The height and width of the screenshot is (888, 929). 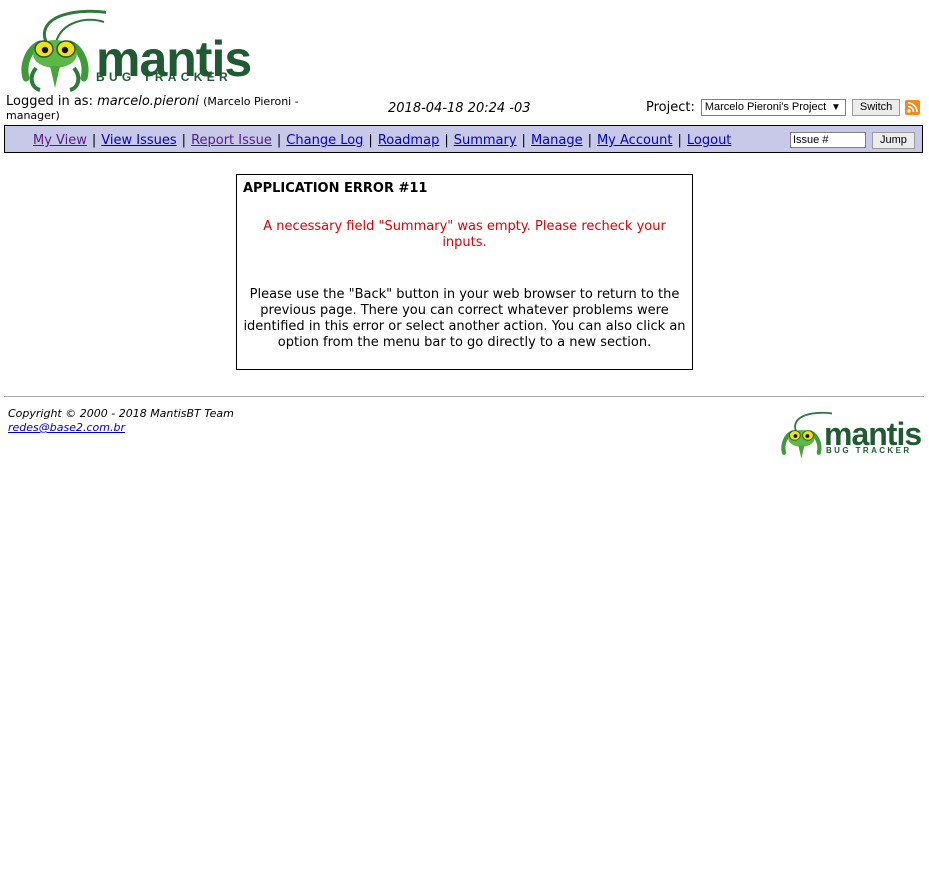 What do you see at coordinates (765, 107) in the screenshot?
I see `project-selected-value: Marcelo Pieroni's Project` at bounding box center [765, 107].